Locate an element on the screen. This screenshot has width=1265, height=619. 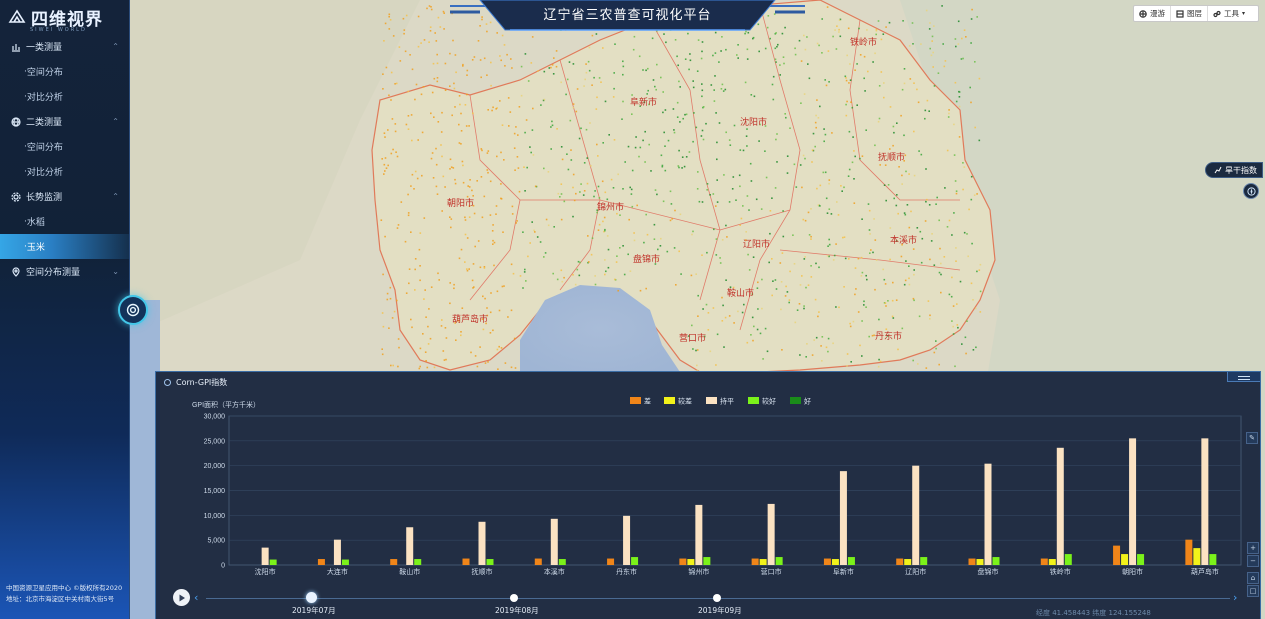
menu-group-growth: 长势监测 ⌃ is located at coordinates (64, 196).